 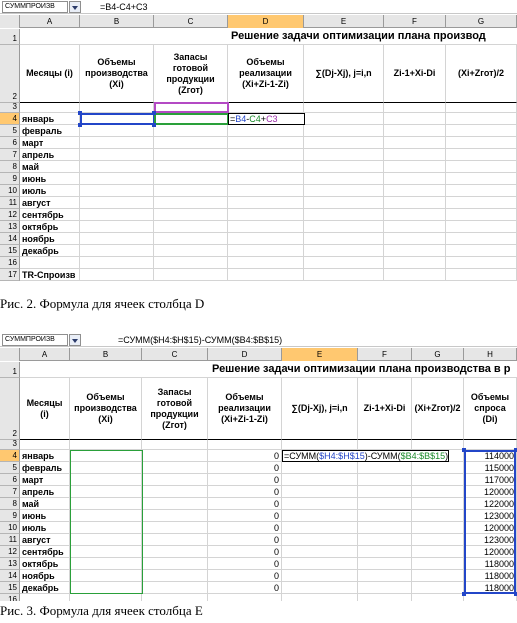 I want to click on column-header-a: A, so click(x=50, y=21).